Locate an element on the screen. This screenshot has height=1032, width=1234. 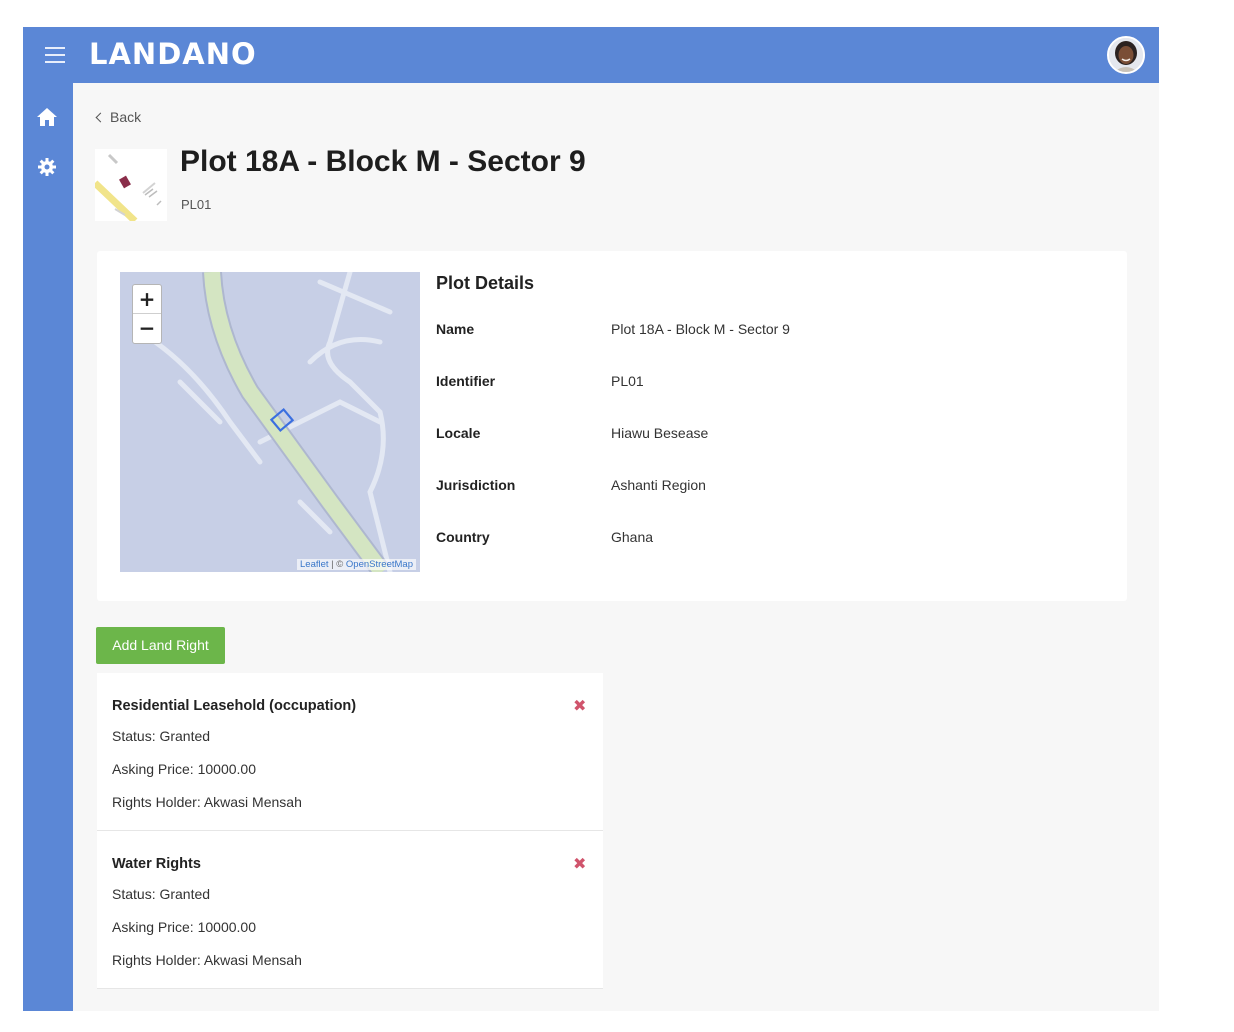
details-heading: Plot Details is located at coordinates (485, 283).